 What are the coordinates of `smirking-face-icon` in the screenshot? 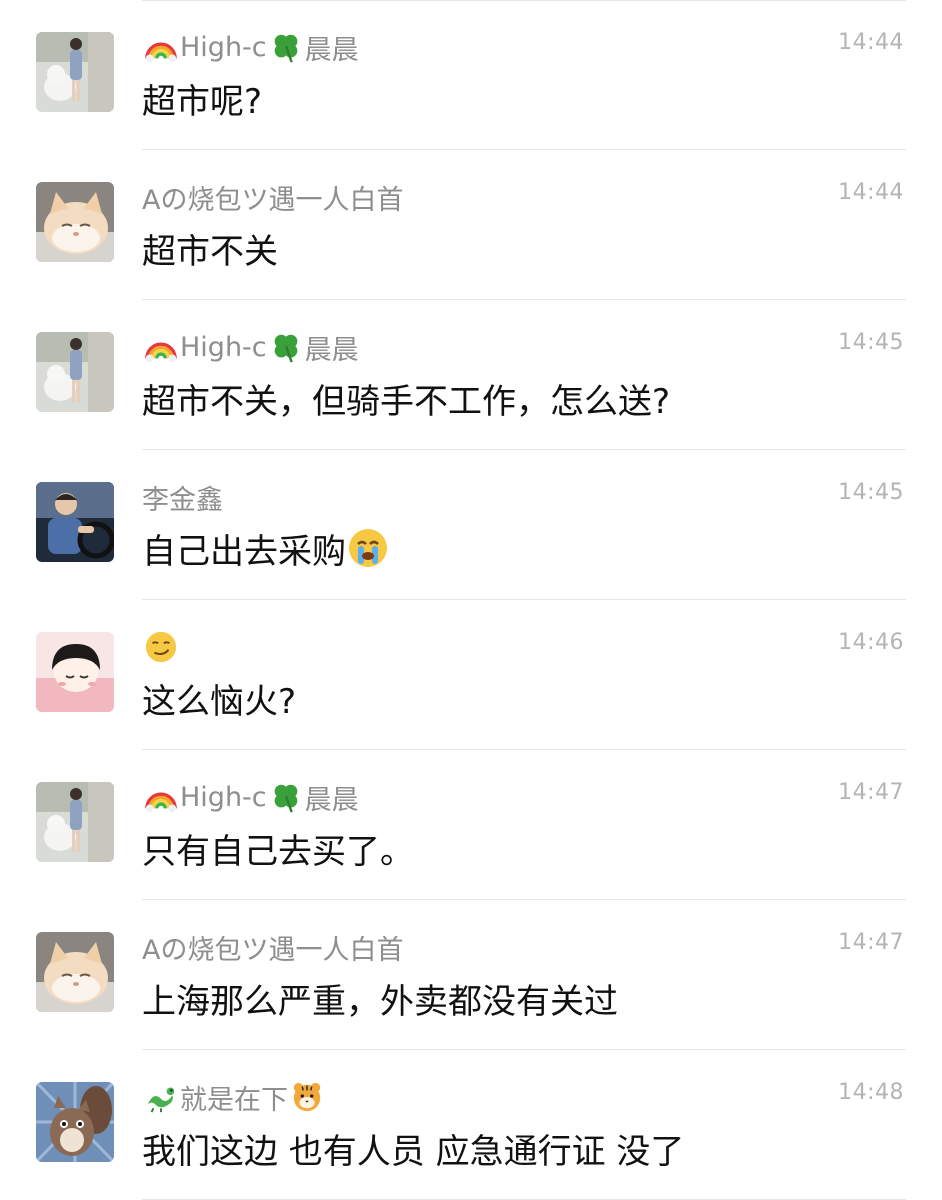 It's located at (161, 647).